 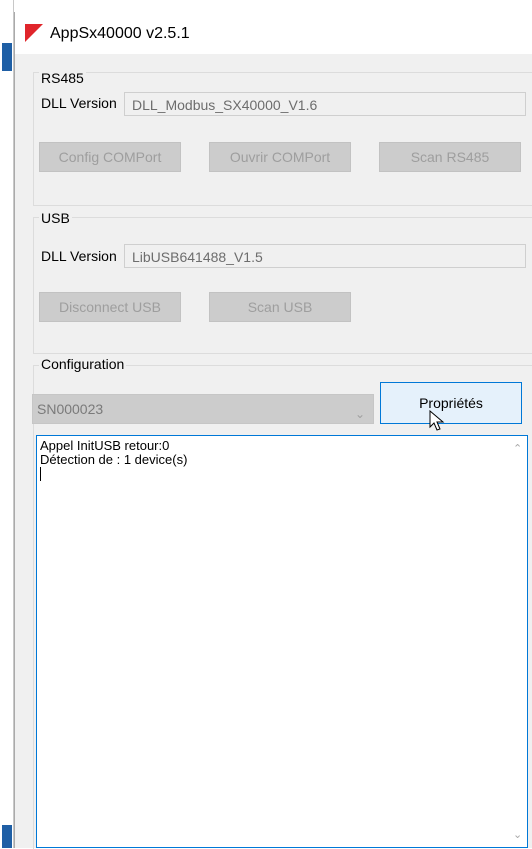 What do you see at coordinates (114, 459) in the screenshot?
I see `log-line: Détection de : 1 device(s)` at bounding box center [114, 459].